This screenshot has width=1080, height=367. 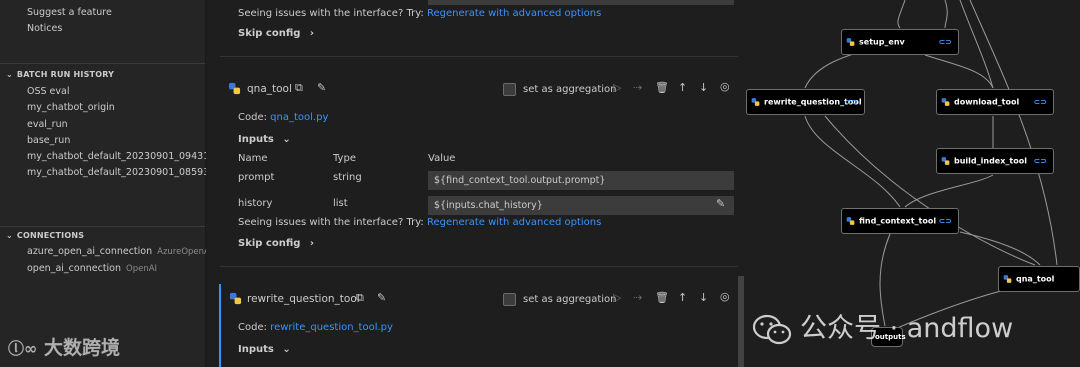 I want to click on watermark: 公众号 · andflow, so click(x=882, y=326).